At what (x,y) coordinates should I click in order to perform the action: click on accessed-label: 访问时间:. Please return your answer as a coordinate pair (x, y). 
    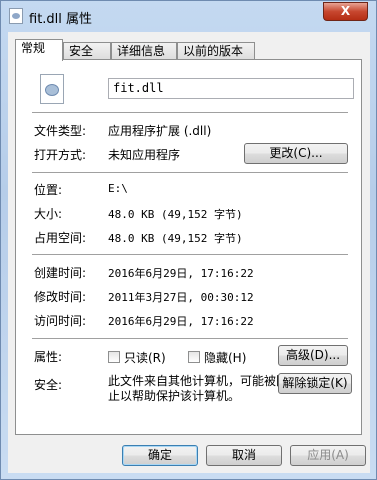
    Looking at the image, I should click on (60, 321).